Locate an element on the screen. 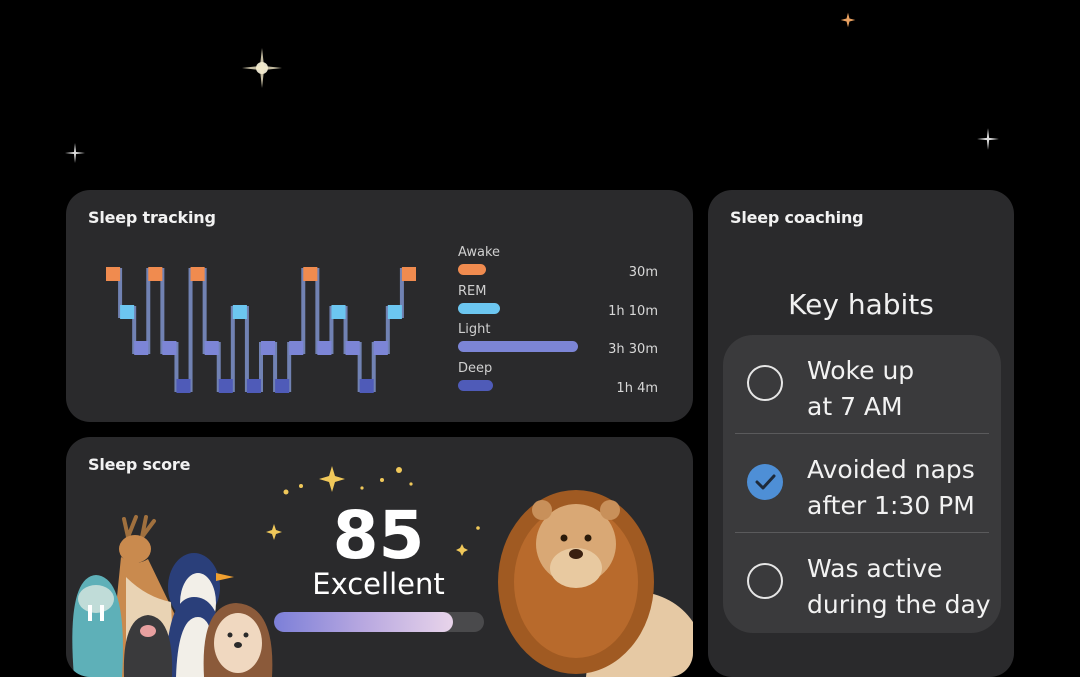  sleep-score-progress is located at coordinates (379, 622).